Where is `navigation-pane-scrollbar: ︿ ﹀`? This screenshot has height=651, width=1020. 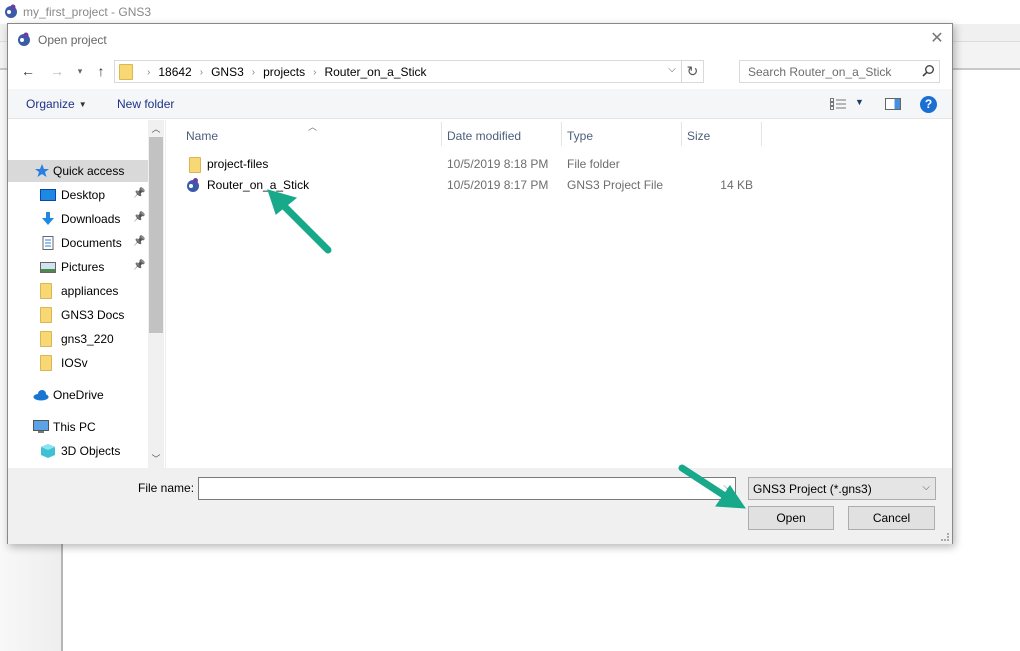 navigation-pane-scrollbar: ︿ ﹀ is located at coordinates (156, 294).